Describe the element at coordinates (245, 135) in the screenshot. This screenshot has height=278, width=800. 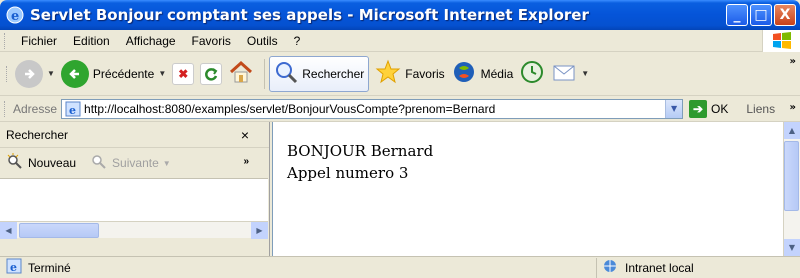
I see `close-icon: ×` at that location.